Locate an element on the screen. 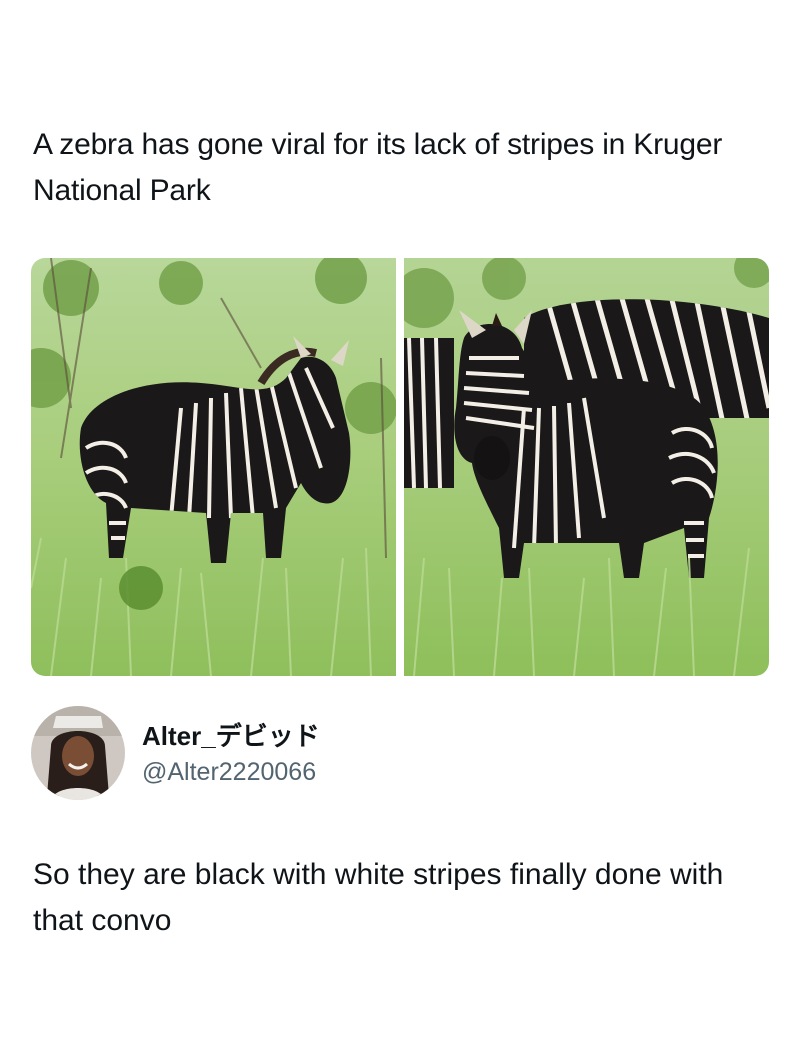 This screenshot has height=1057, width=800. profile-photo-icon is located at coordinates (78, 753).